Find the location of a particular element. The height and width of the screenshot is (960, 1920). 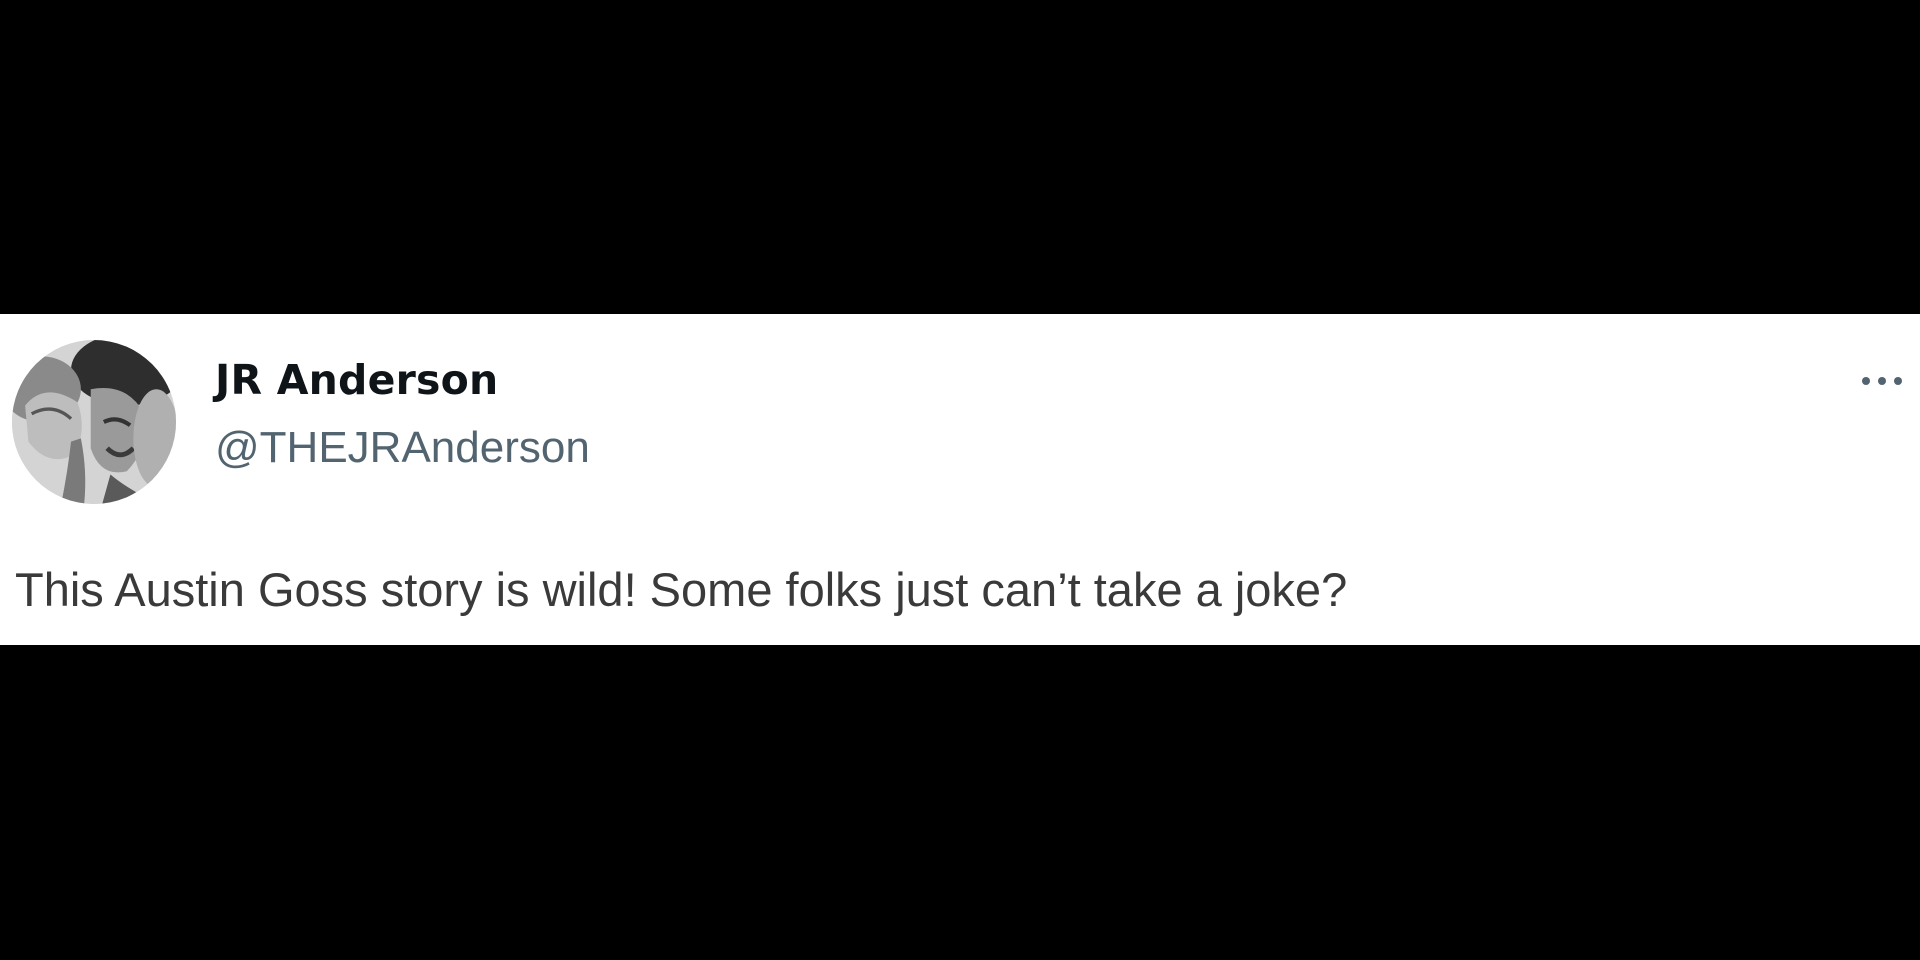

avatar is located at coordinates (94, 422).